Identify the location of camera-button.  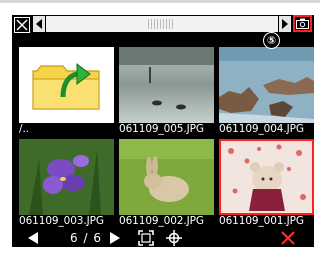
(302, 23).